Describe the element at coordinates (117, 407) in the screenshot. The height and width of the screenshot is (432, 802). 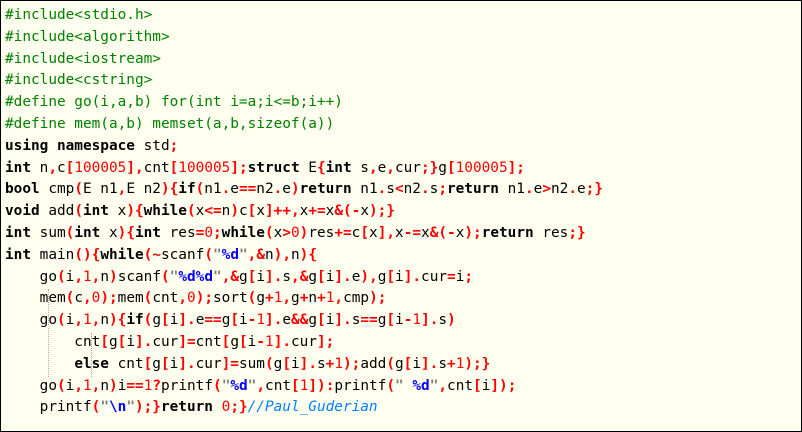
I see `format-specifier-token: \n` at that location.